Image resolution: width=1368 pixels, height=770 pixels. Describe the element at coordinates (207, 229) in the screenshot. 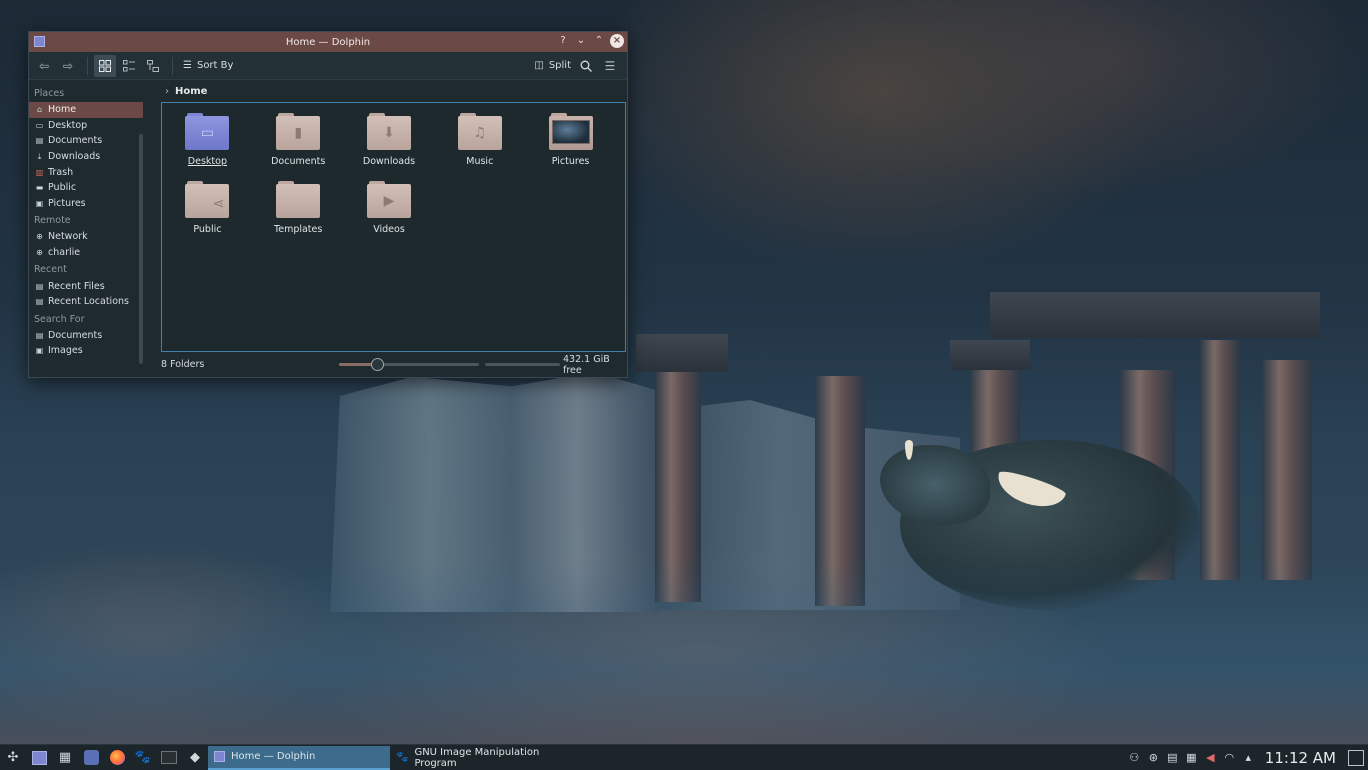

I see `folder-label: Public` at that location.